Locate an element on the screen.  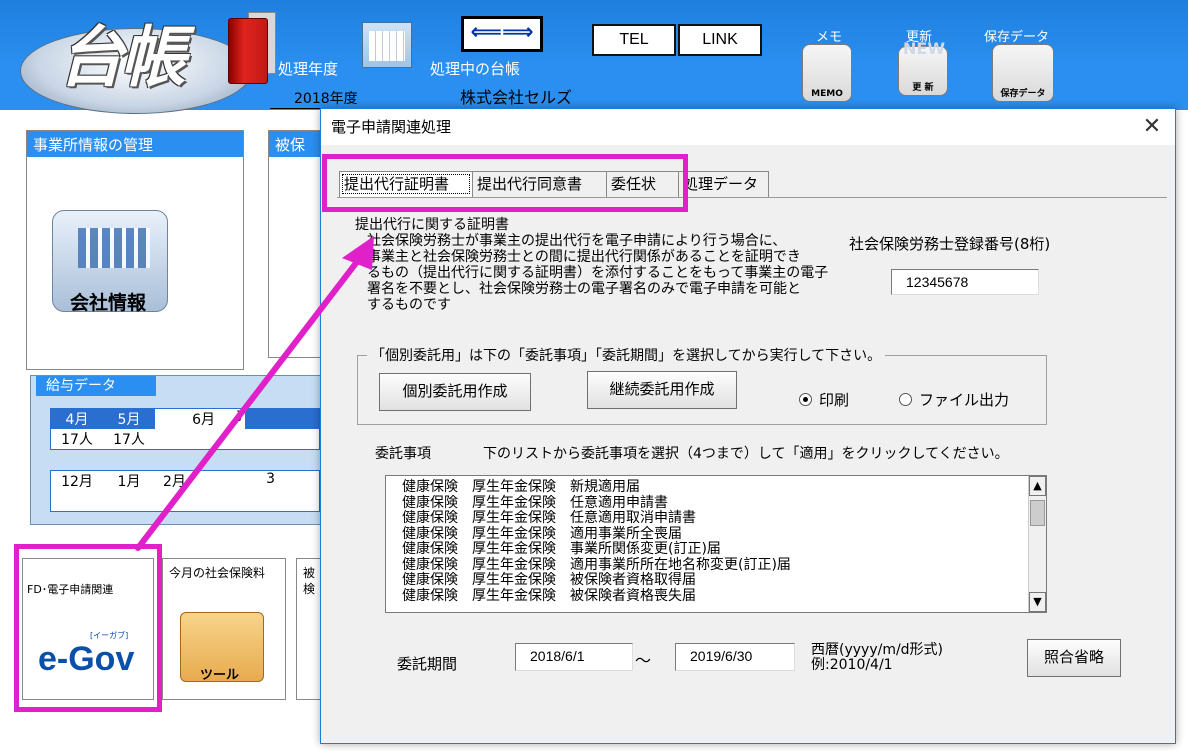
annotation-arrow is located at coordinates (254, 393).